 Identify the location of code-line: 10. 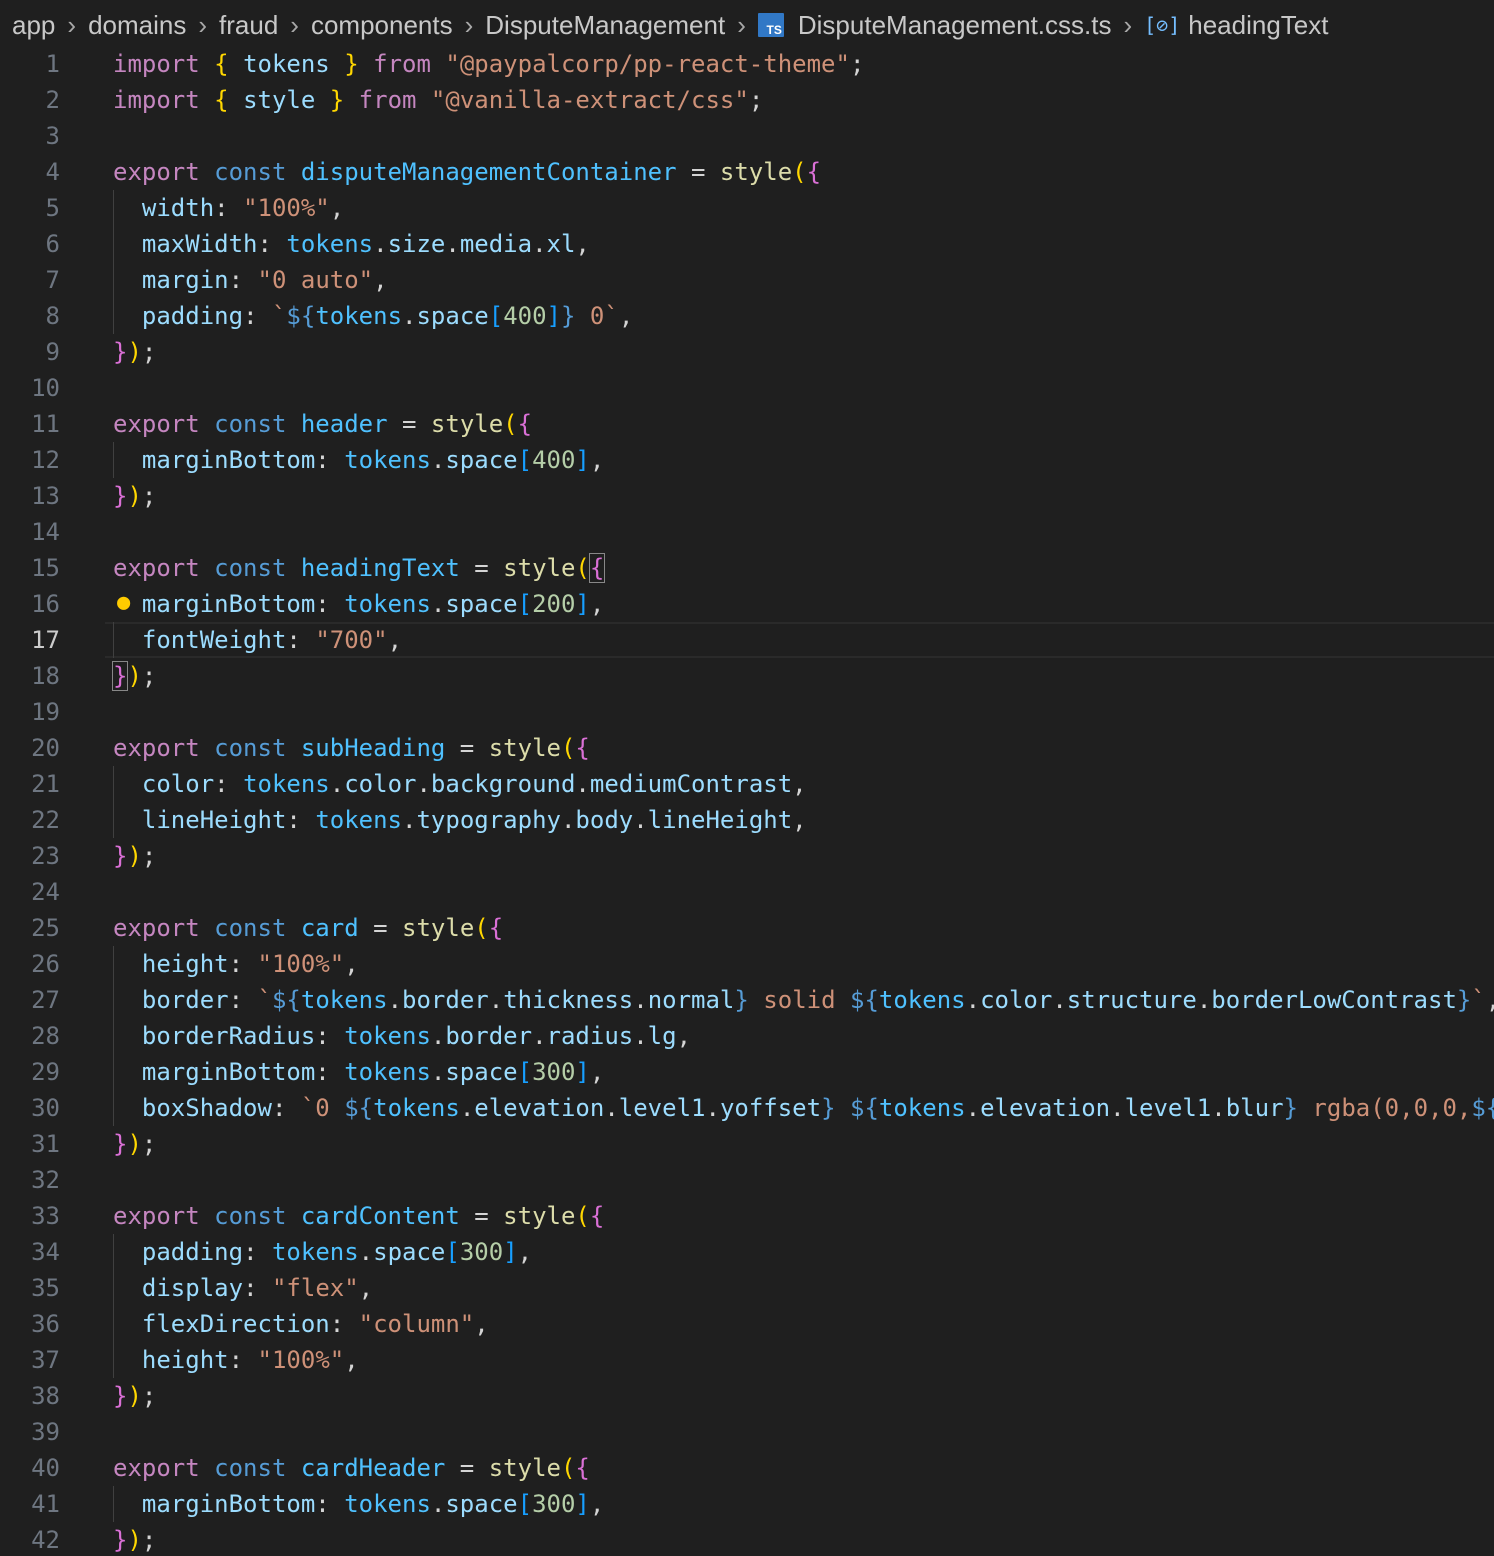
(747, 388).